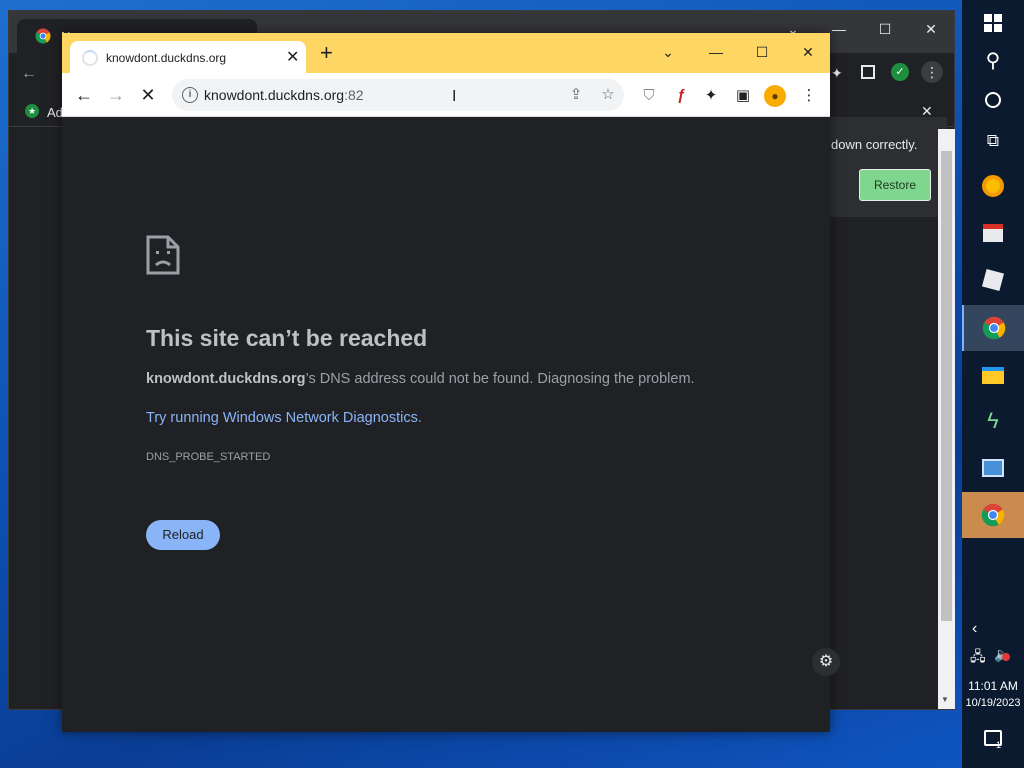  I want to click on scroll-down-icon: ▼, so click(945, 699).